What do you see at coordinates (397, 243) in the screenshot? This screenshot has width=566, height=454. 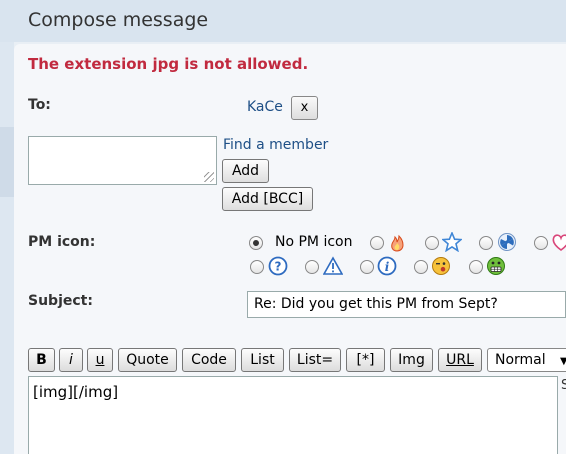 I see `fire-icon` at bounding box center [397, 243].